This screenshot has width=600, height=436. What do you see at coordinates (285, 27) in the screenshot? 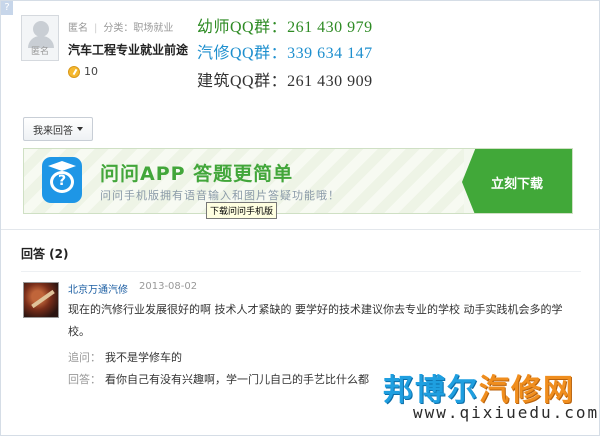
I see `qq-group-preschool: 幼师QQ群：261 430 979` at bounding box center [285, 27].